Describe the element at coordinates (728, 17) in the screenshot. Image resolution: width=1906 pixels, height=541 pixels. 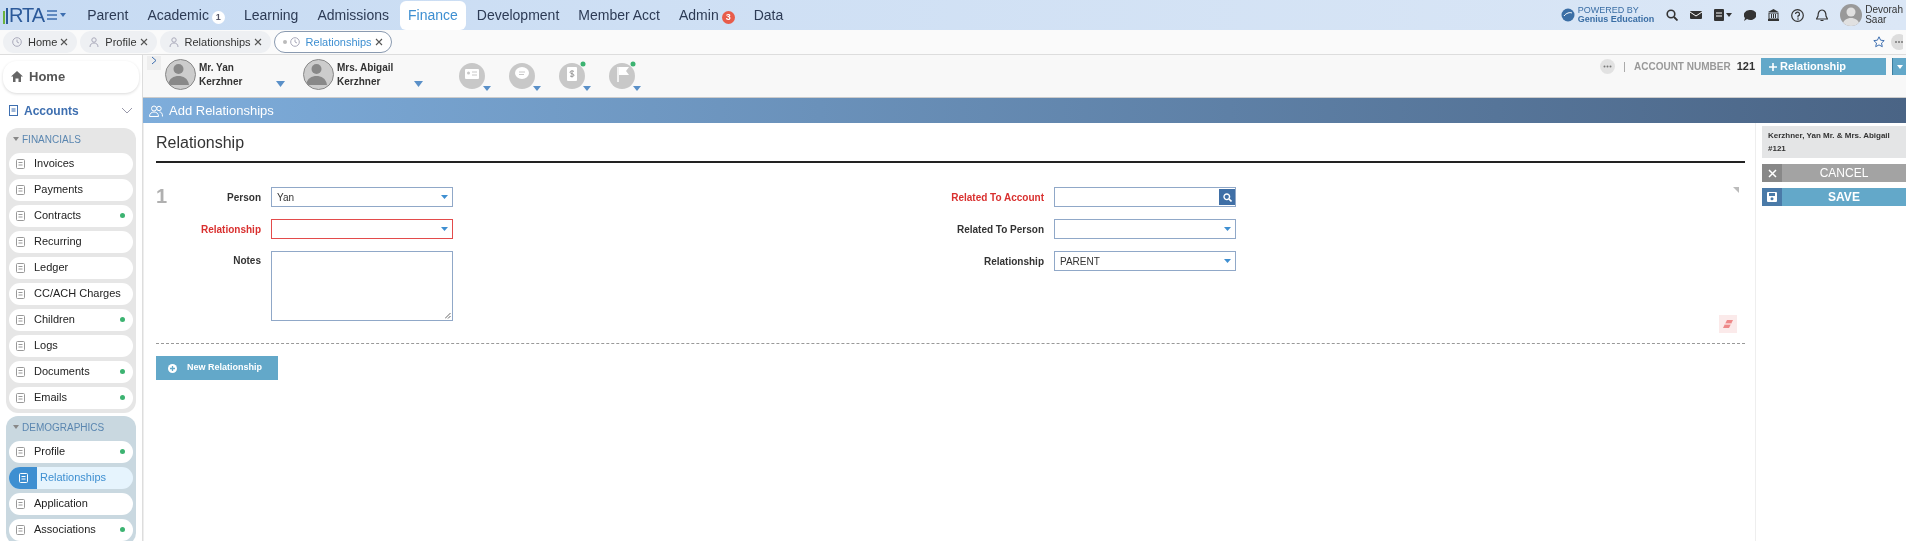
I see `count-badge: 3` at that location.